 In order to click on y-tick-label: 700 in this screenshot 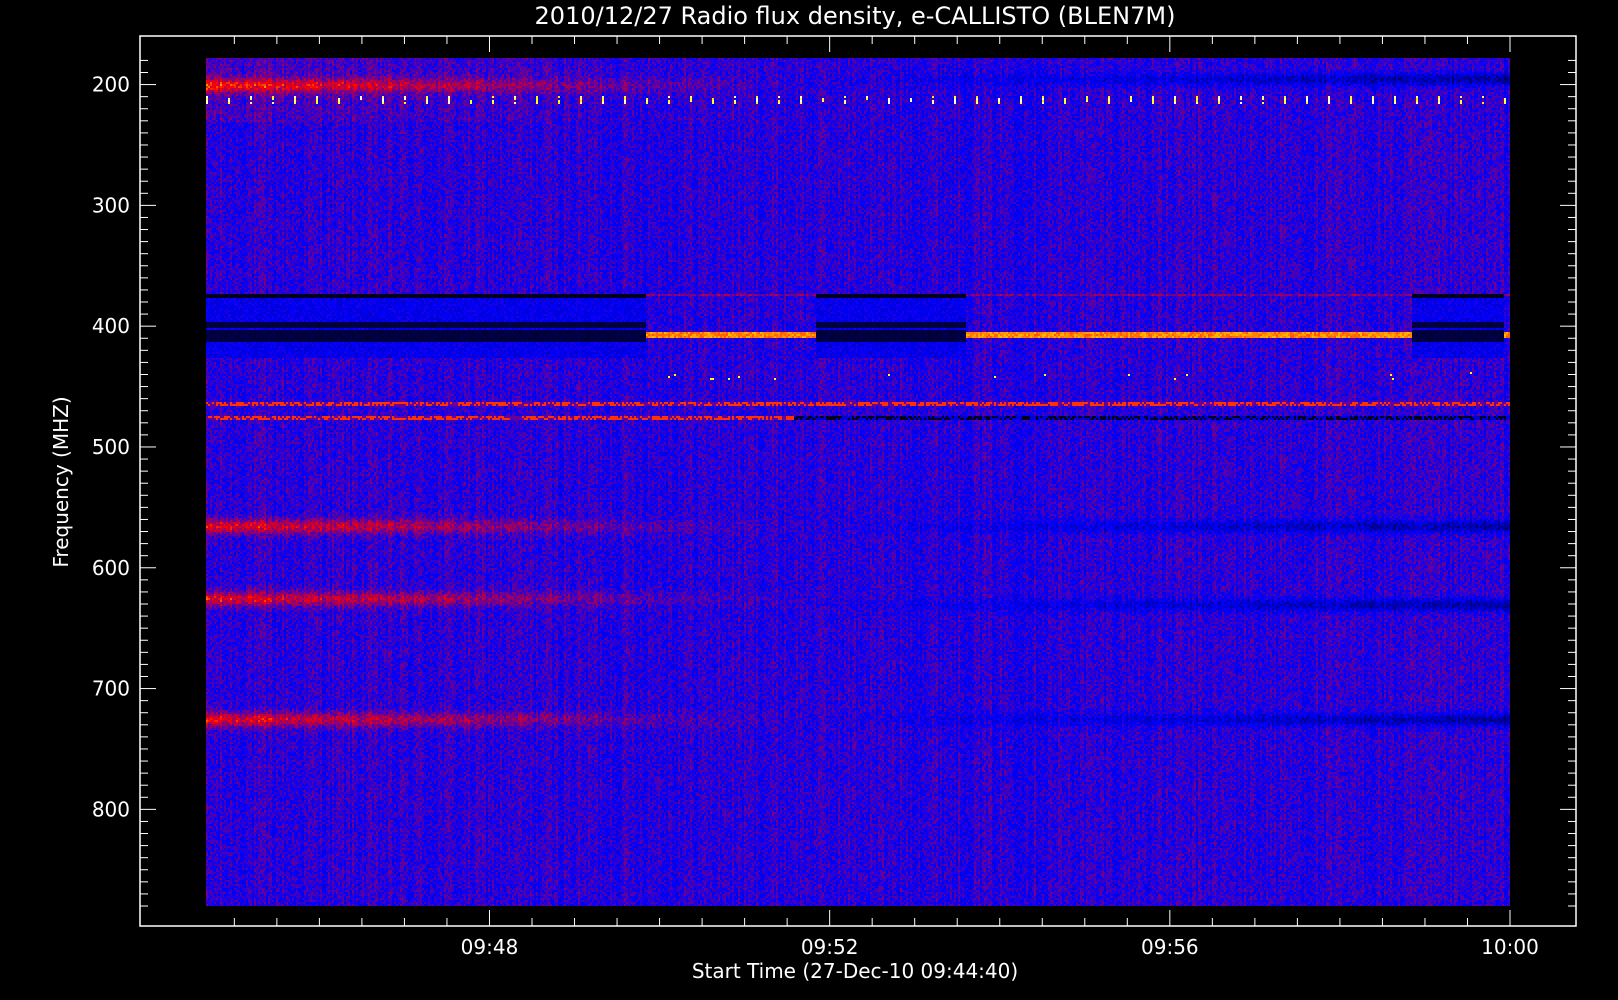, I will do `click(111, 689)`.